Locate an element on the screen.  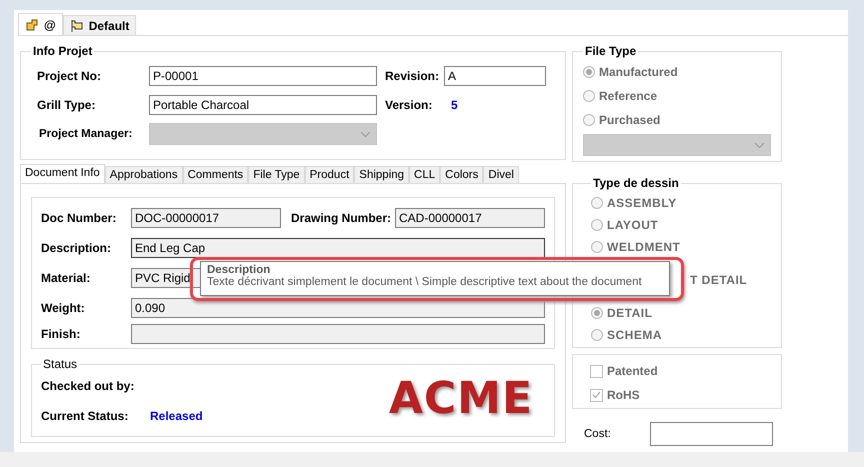
tab: @ is located at coordinates (40, 24).